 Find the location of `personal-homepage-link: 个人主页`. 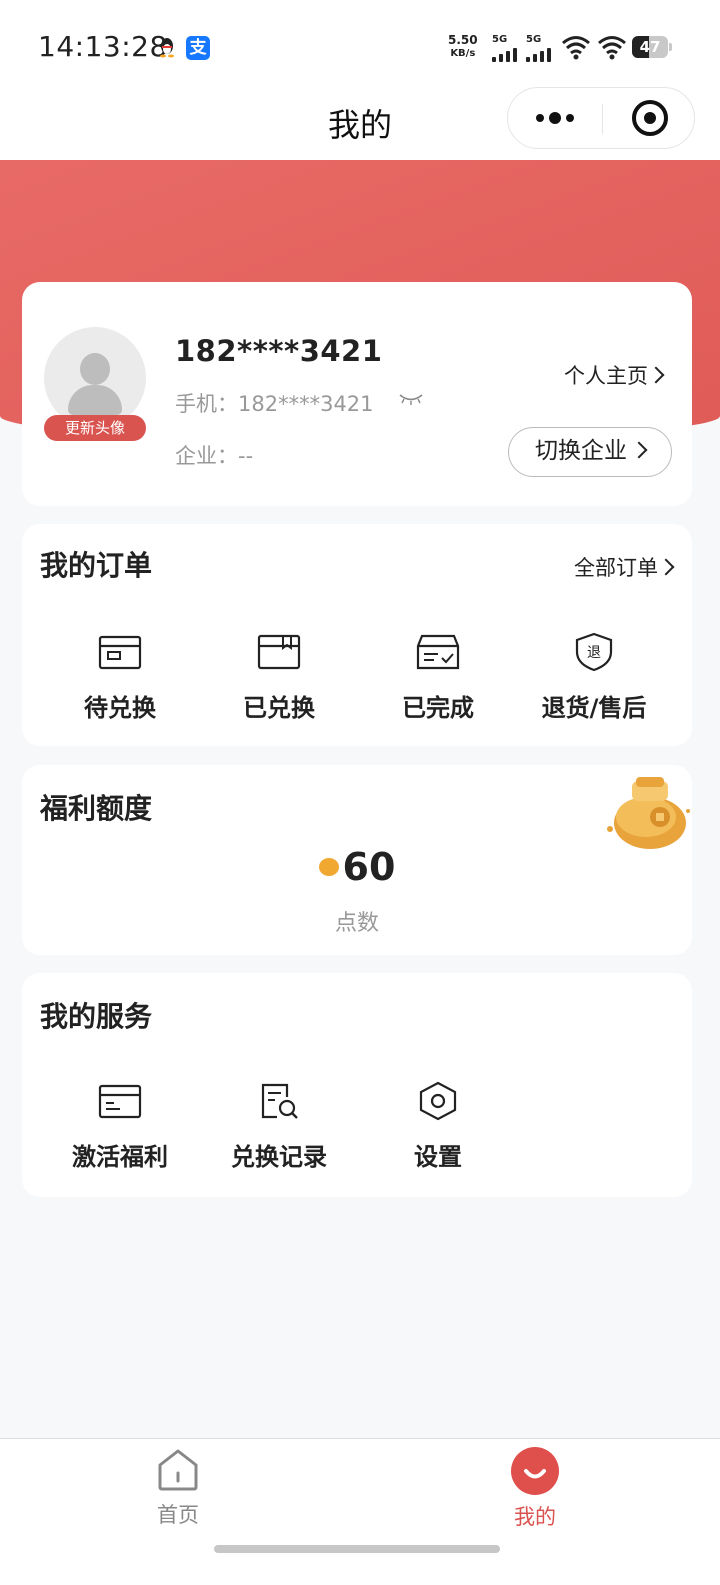

personal-homepage-link: 个人主页 is located at coordinates (614, 375).